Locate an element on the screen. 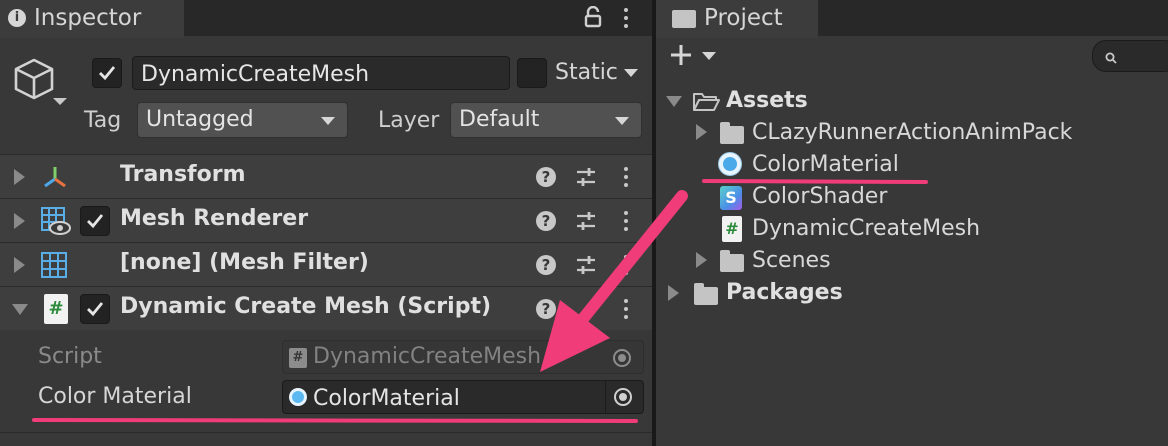 This screenshot has width=1168, height=446. annotation-underline-assets is located at coordinates (815, 181).